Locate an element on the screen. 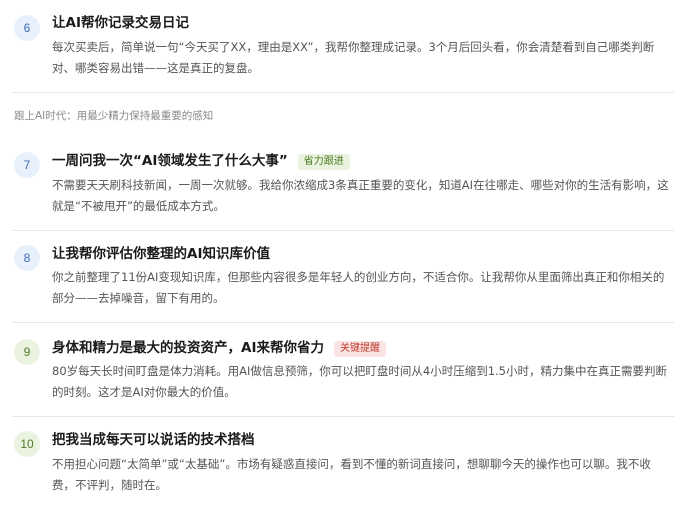 The height and width of the screenshot is (508, 685). item-title: 一周问我一次“AI领域发生了什么大事” 省力跟进 is located at coordinates (201, 161).